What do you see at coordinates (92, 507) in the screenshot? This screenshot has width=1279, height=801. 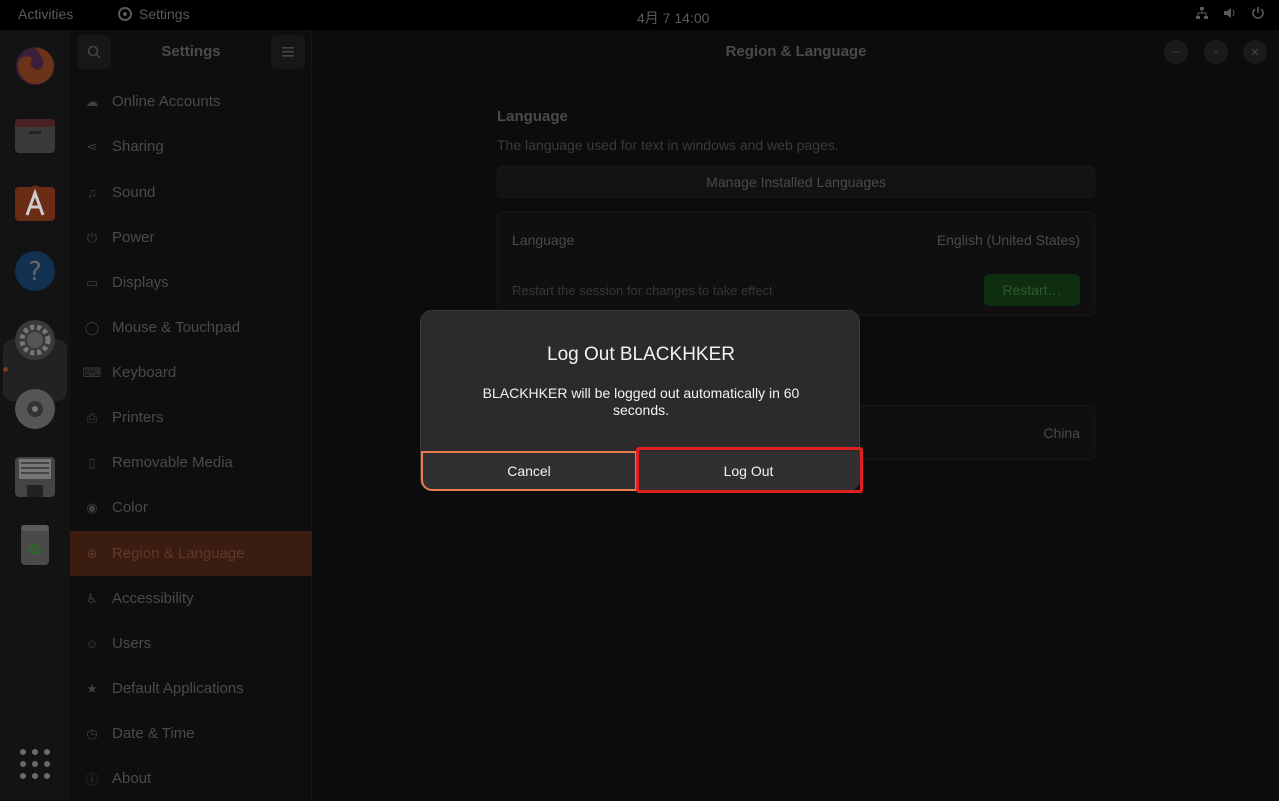 I see `color-icon: ◉` at bounding box center [92, 507].